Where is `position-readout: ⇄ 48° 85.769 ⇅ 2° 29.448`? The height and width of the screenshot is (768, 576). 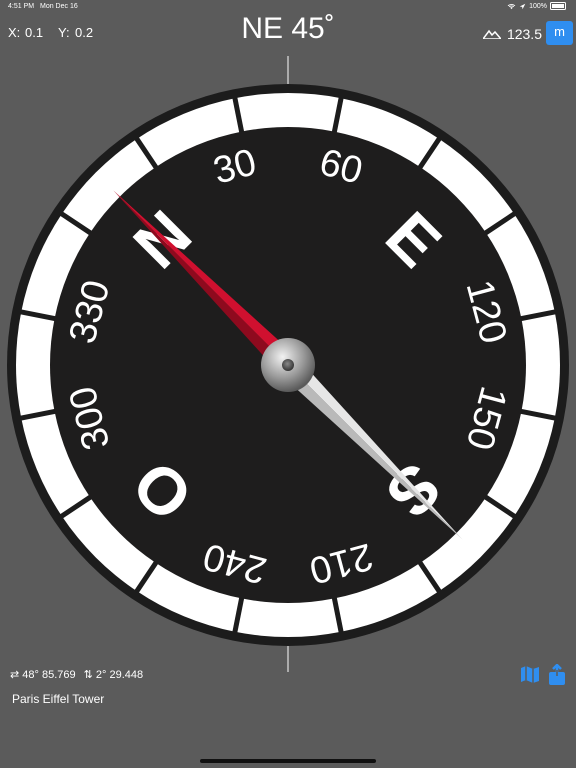 position-readout: ⇄ 48° 85.769 ⇅ 2° 29.448 is located at coordinates (76, 674).